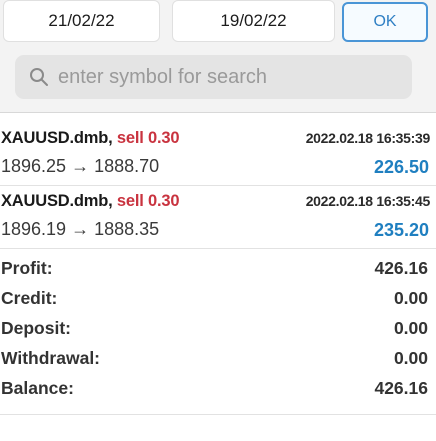 The width and height of the screenshot is (436, 441). I want to click on date-to-button: 19/02/22, so click(253, 21).